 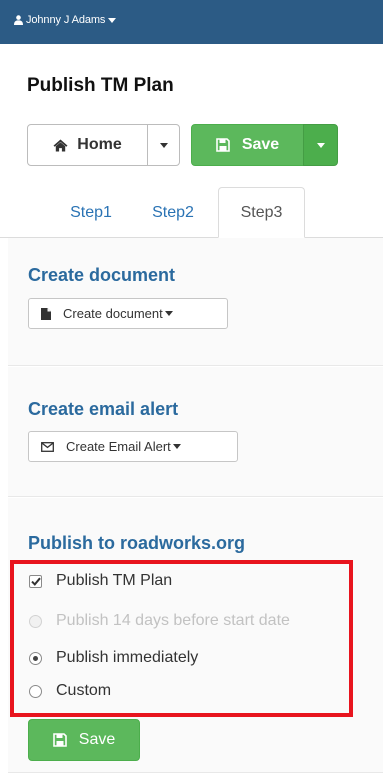 What do you see at coordinates (100, 85) in the screenshot?
I see `page-title: Publish TM Plan` at bounding box center [100, 85].